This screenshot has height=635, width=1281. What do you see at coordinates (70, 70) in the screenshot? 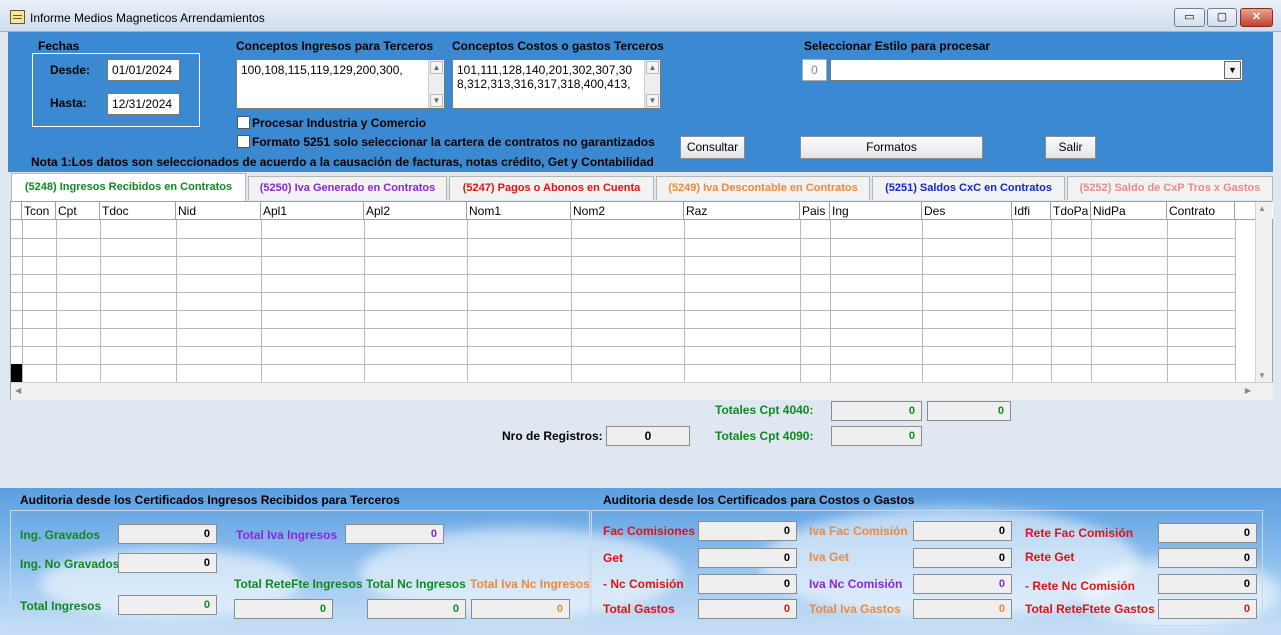
I see `desde-label: Desde:` at bounding box center [70, 70].